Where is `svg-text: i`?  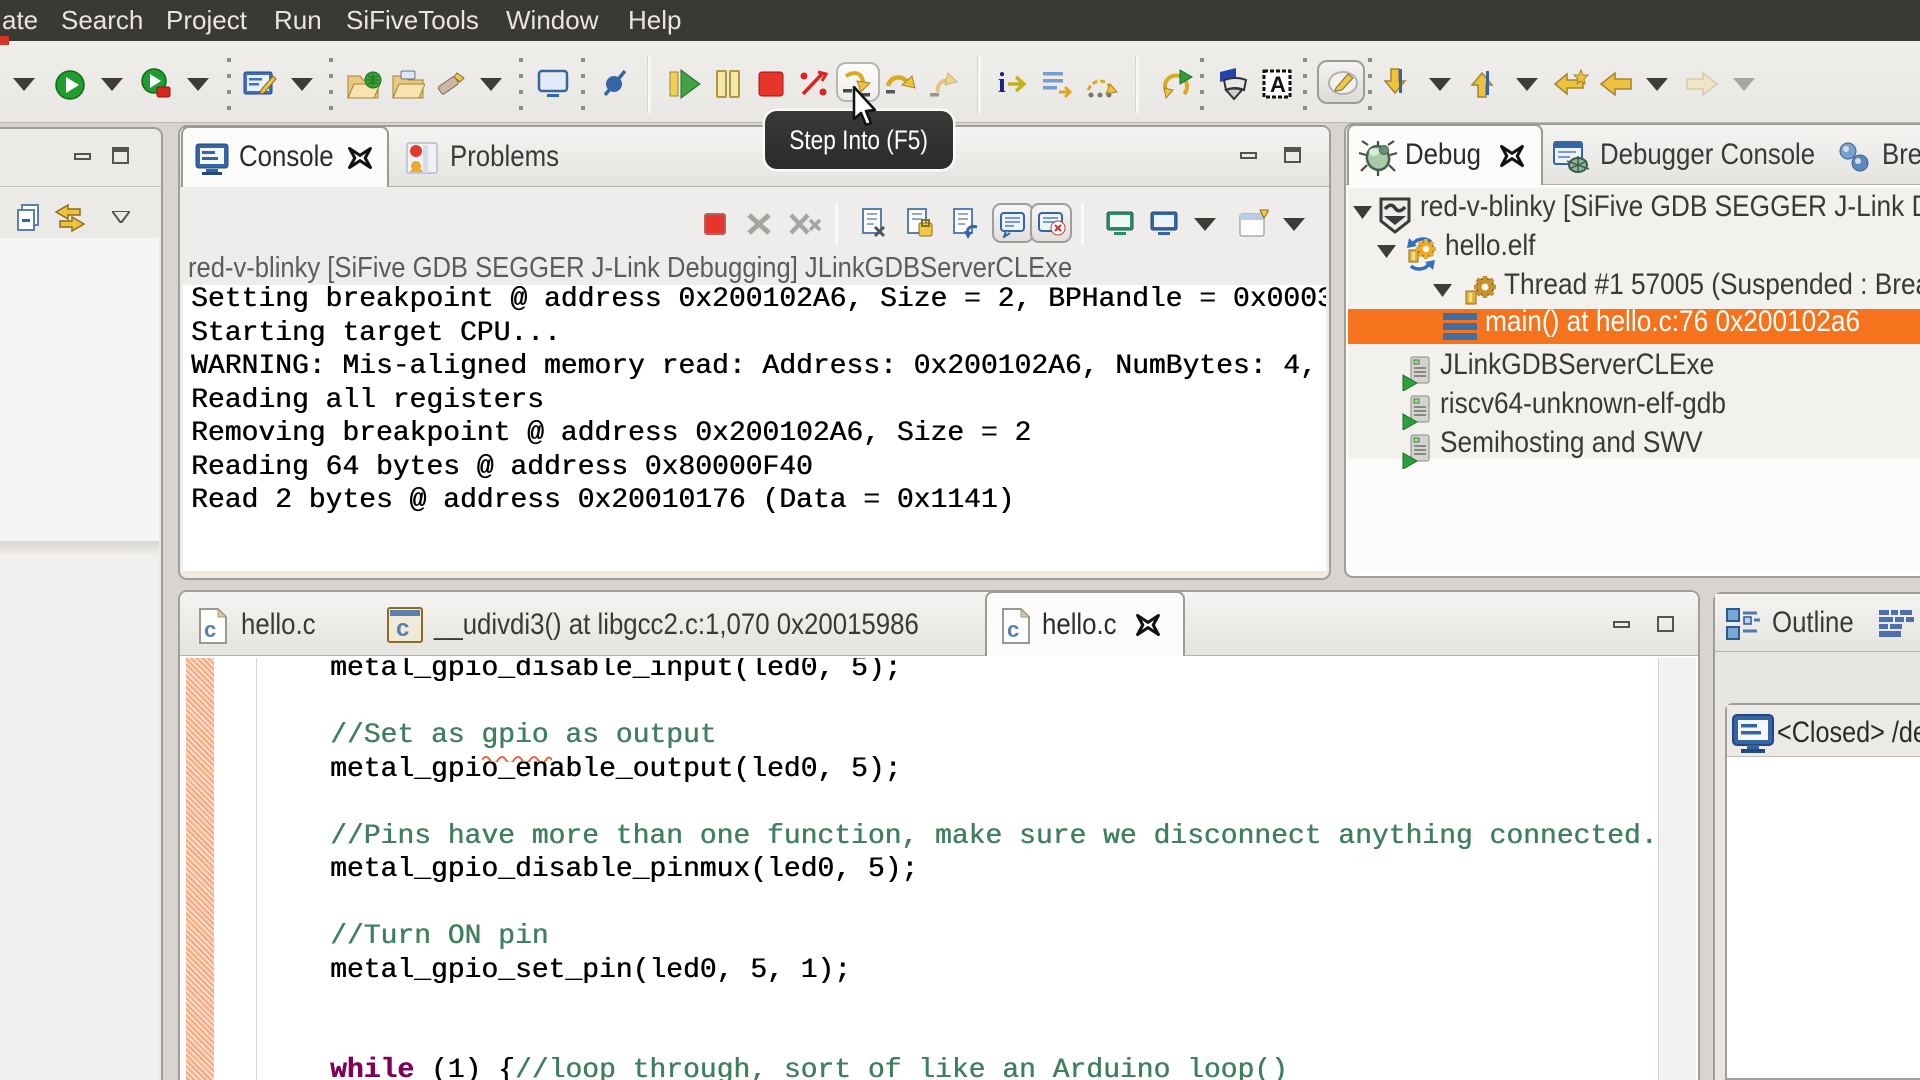
svg-text: i is located at coordinates (1002, 83).